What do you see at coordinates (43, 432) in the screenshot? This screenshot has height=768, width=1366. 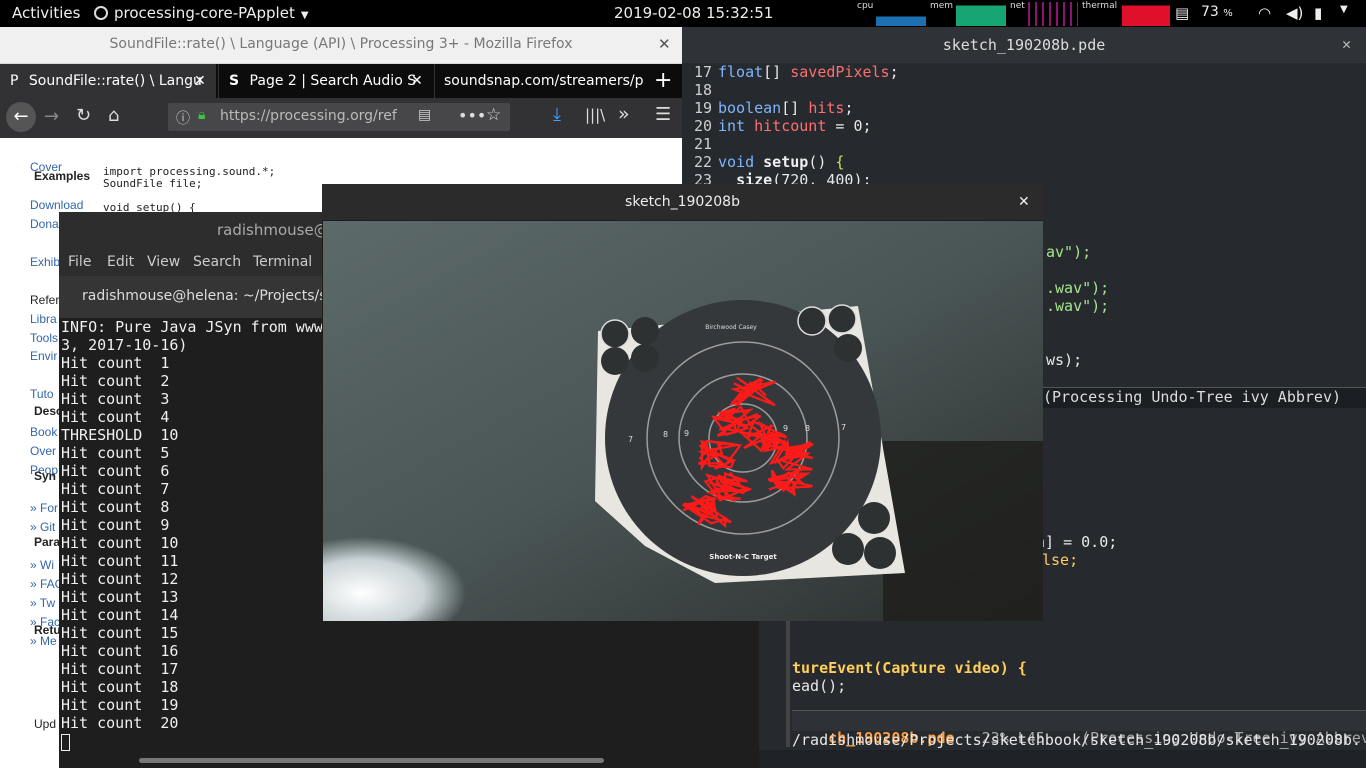 I see `sidebar-link: Book` at bounding box center [43, 432].